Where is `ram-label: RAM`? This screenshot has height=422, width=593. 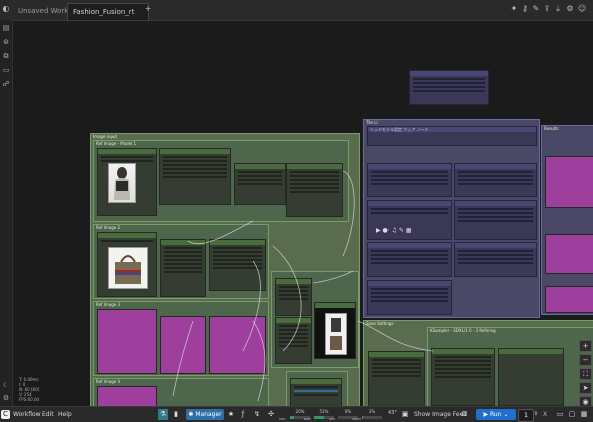
ram-label: RAM is located at coordinates (307, 419).